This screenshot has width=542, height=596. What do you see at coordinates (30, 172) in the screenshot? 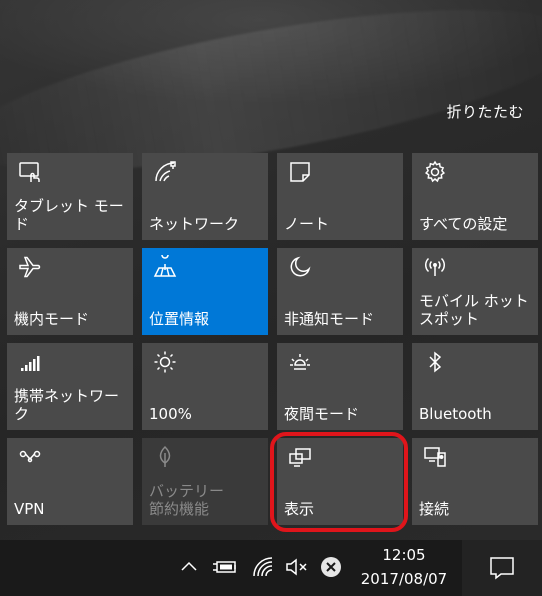
I see `tablet-mode-icon` at bounding box center [30, 172].